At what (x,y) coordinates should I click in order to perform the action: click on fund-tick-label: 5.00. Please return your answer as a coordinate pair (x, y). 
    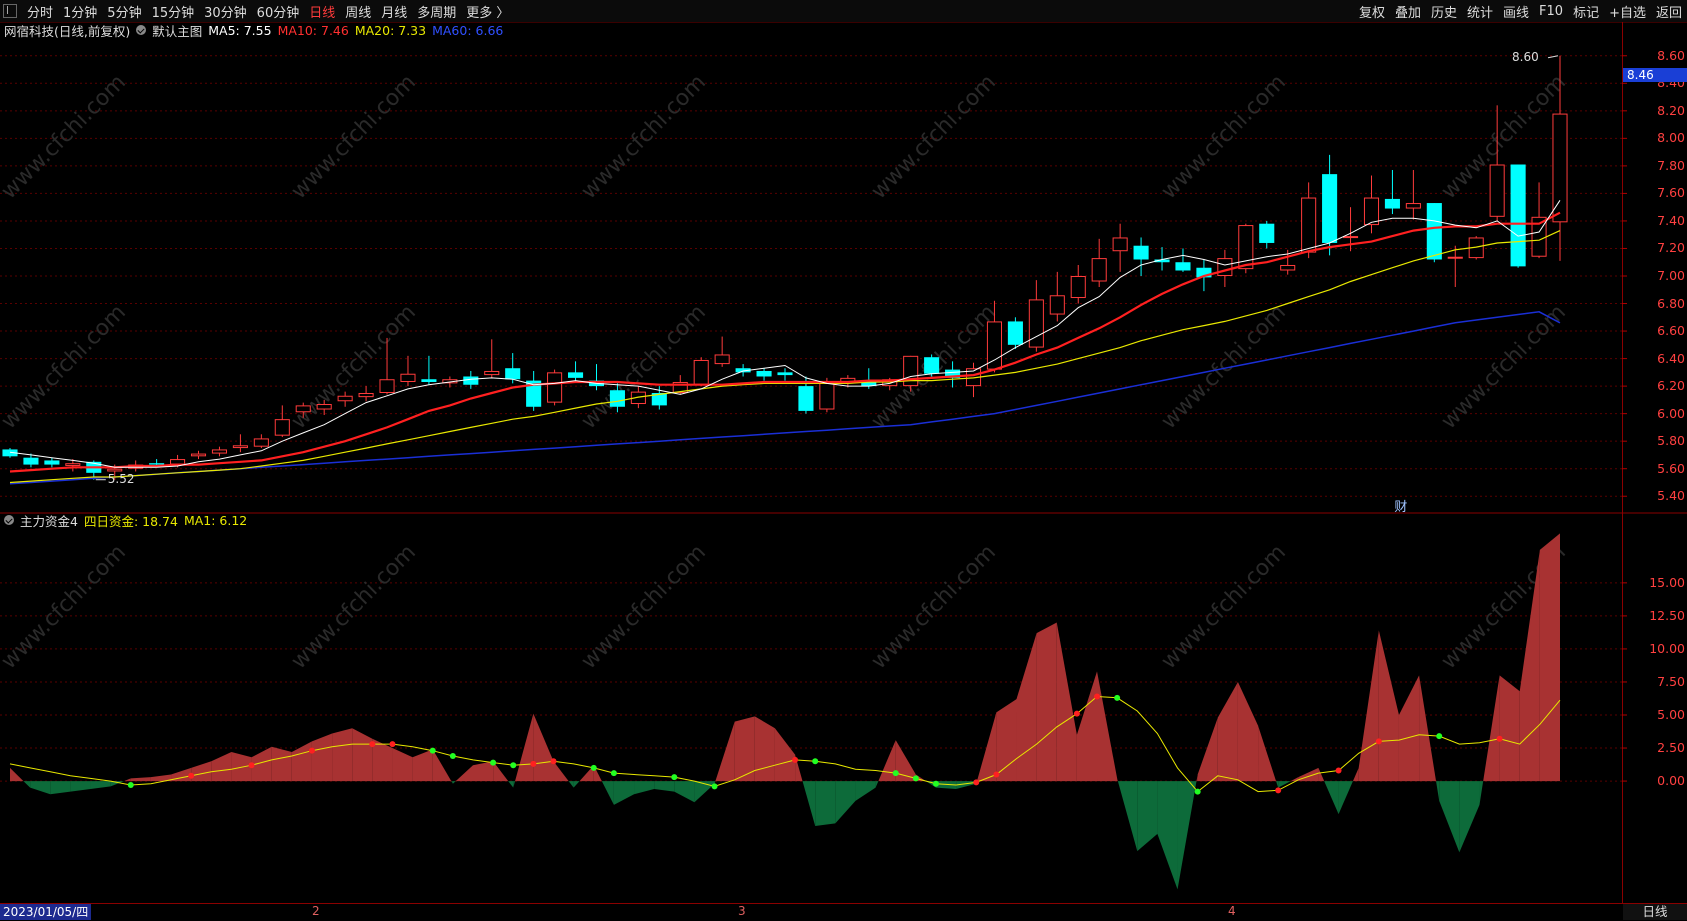
    Looking at the image, I should click on (1671, 714).